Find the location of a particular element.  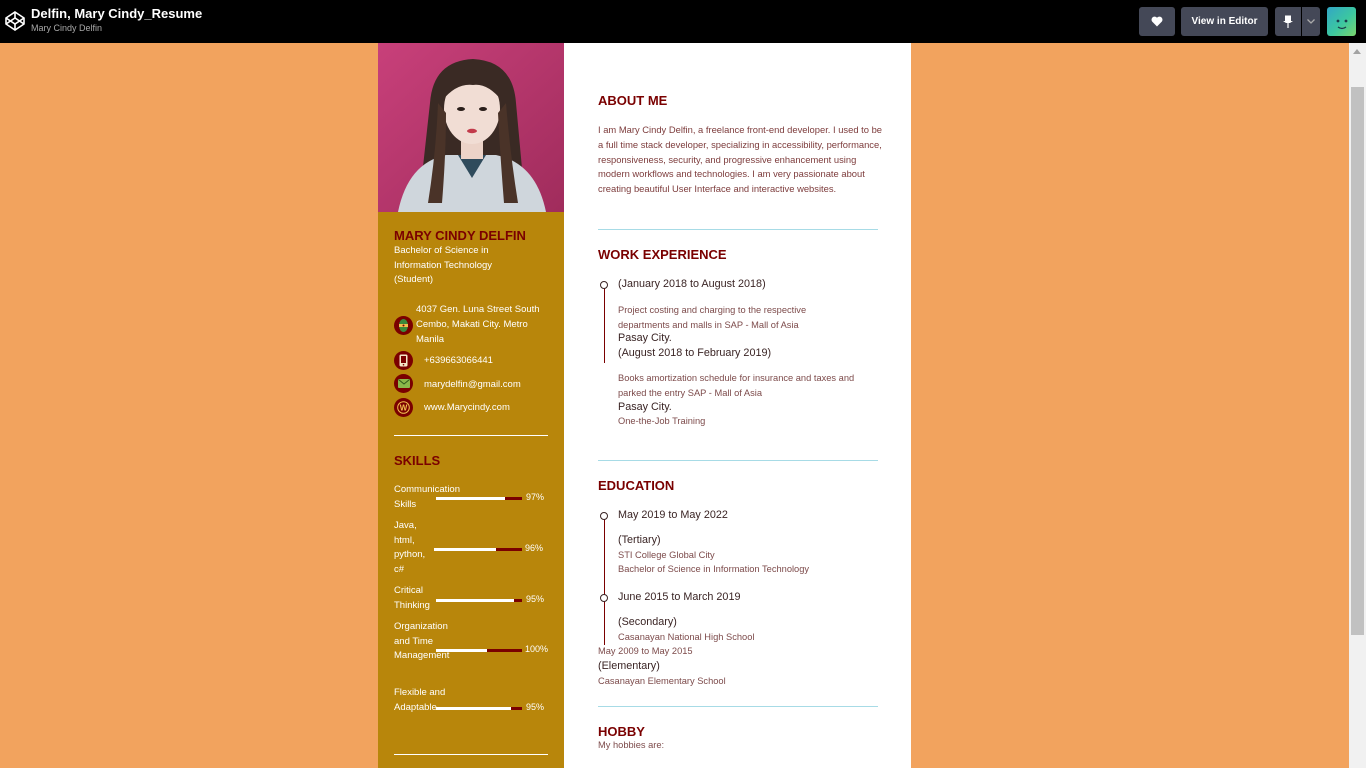

email-text: marydelfin@gmail.com is located at coordinates (472, 384).